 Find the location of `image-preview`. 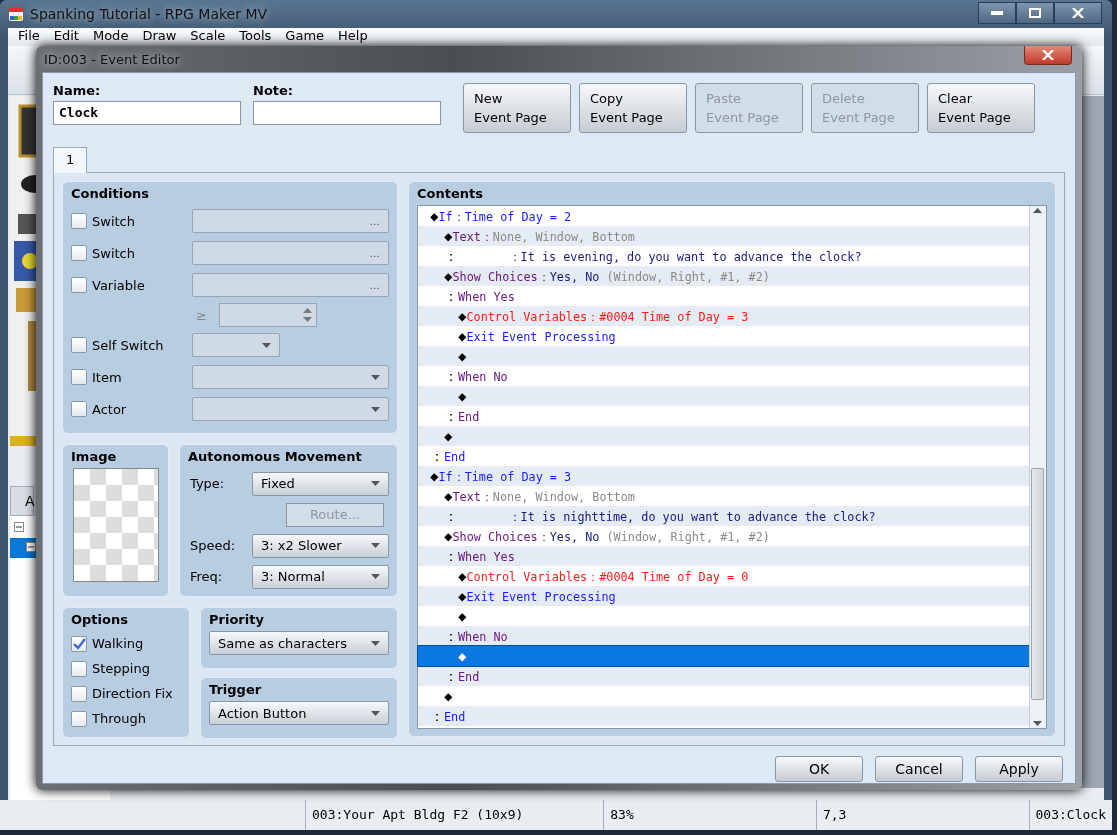

image-preview is located at coordinates (116, 525).